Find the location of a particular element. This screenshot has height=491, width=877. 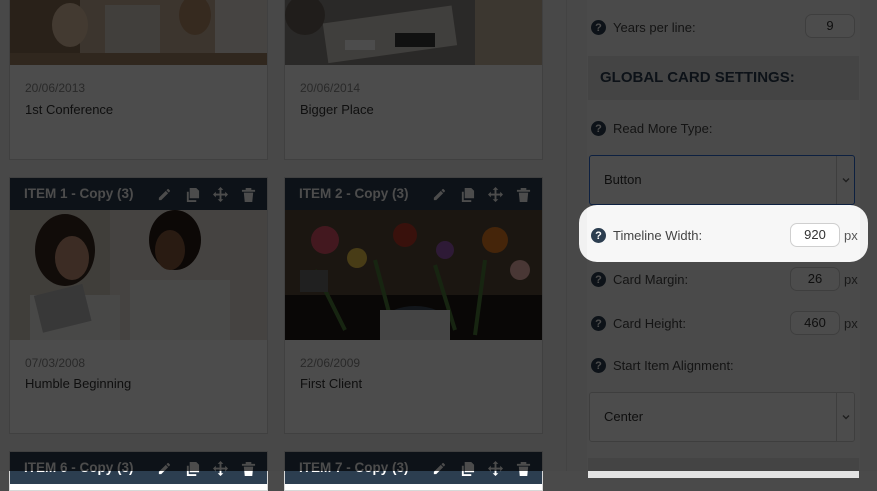

timeline-card: 20/06/2013 1st Conference is located at coordinates (138, 80).